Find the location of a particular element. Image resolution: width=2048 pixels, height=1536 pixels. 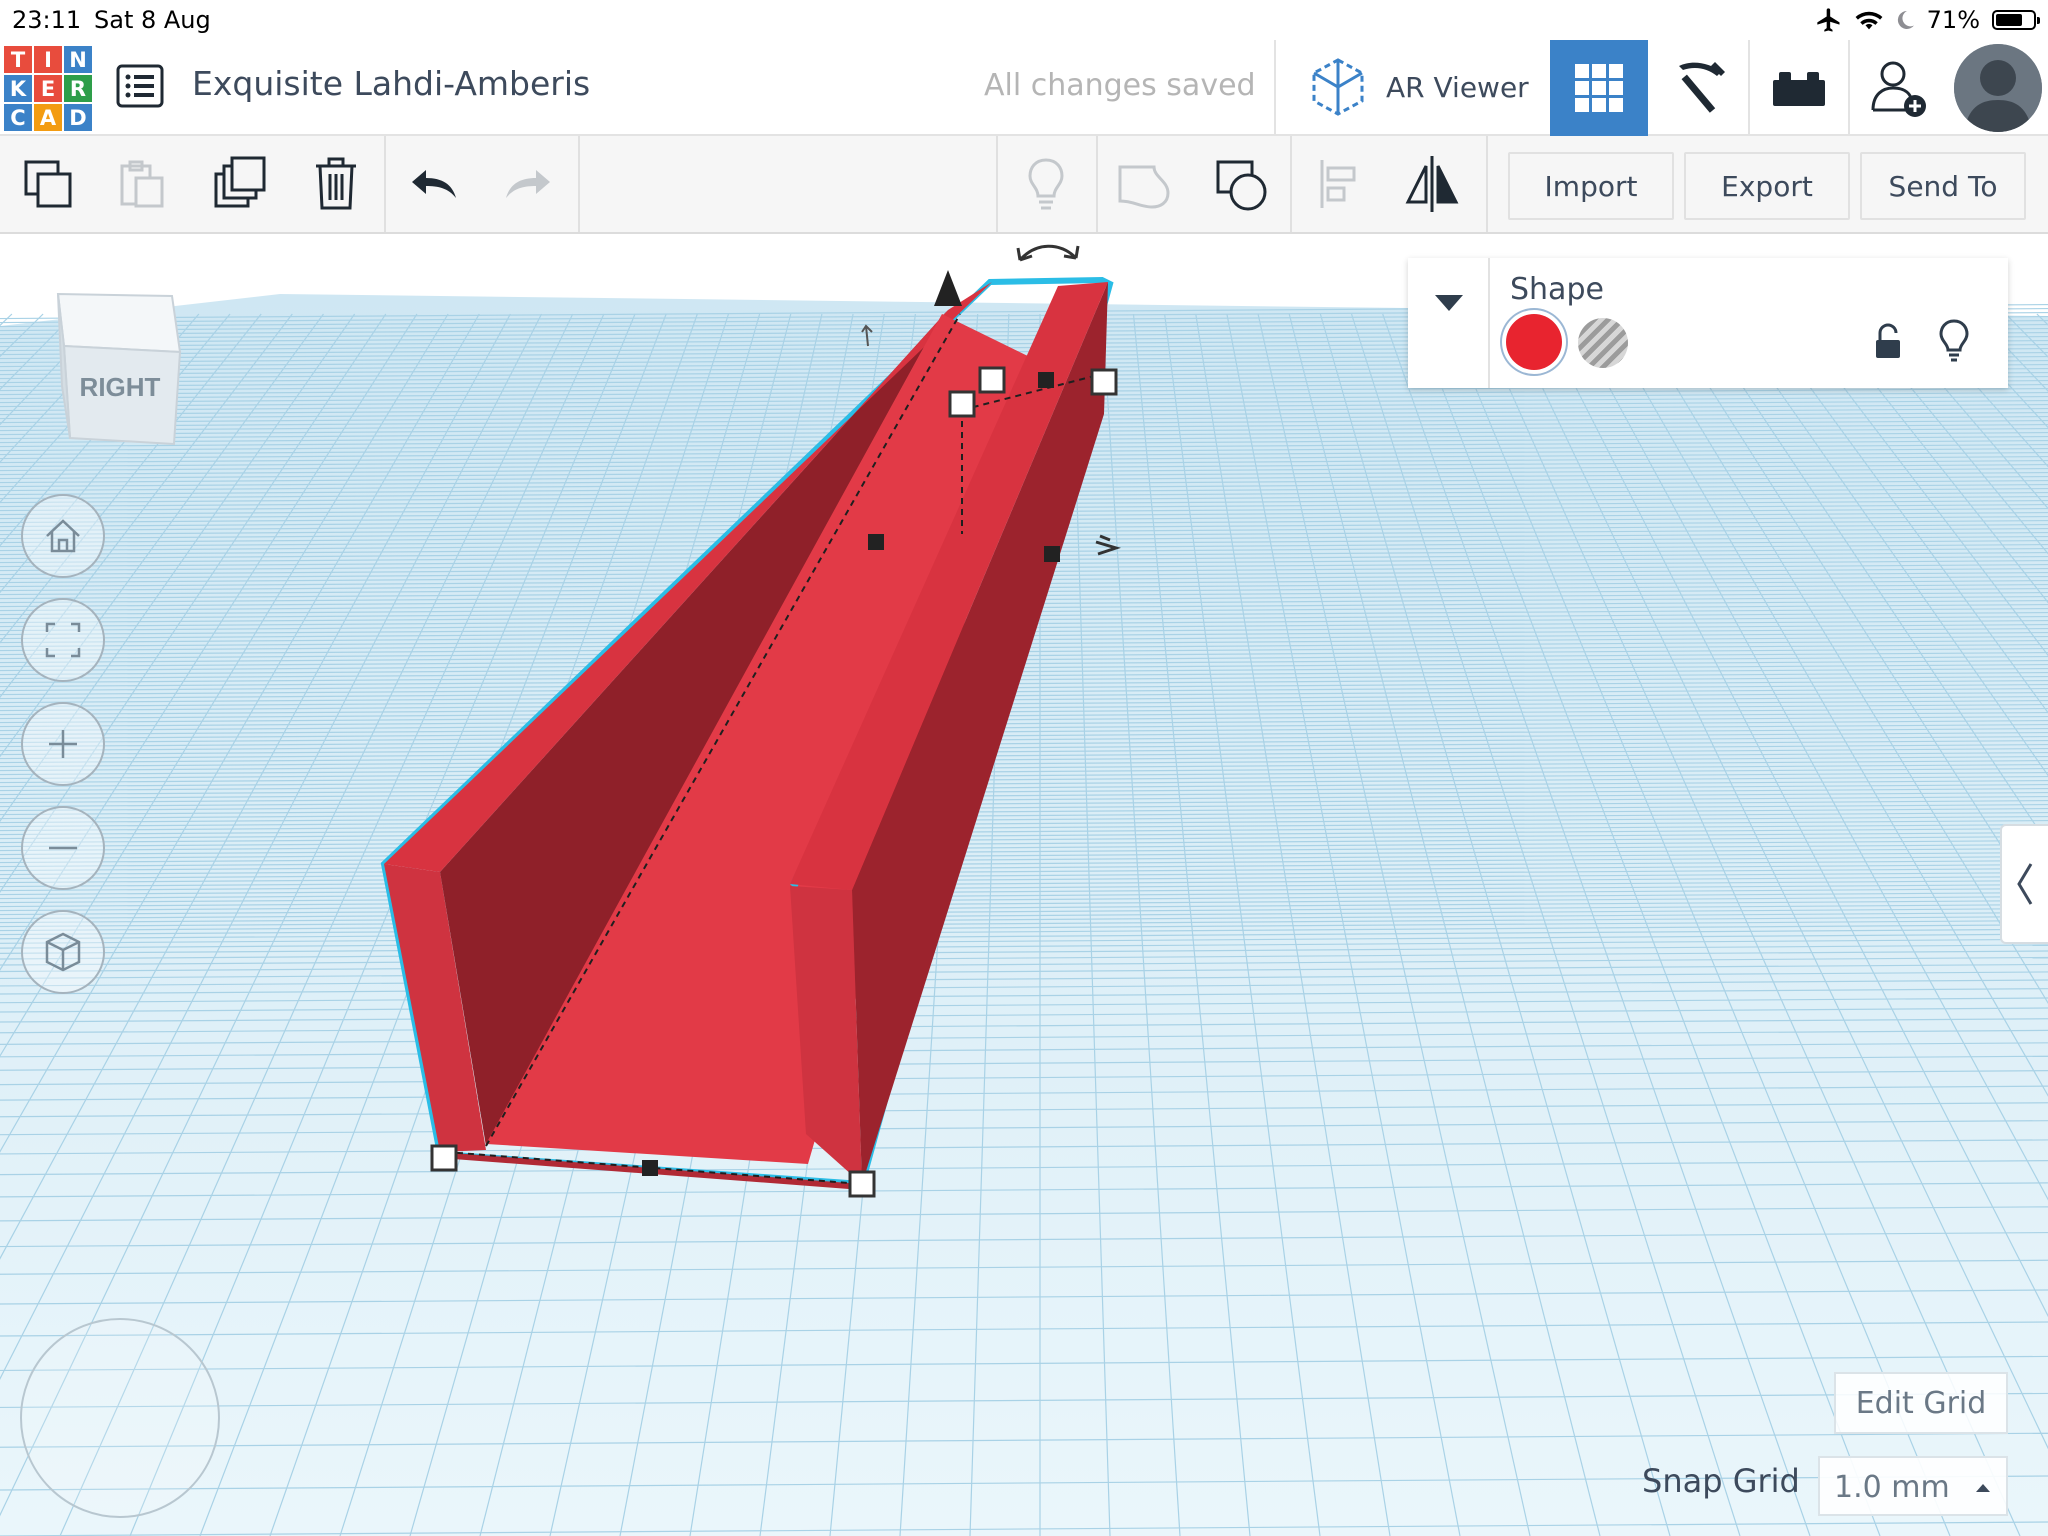

status-time: 23:11 is located at coordinates (47, 20).